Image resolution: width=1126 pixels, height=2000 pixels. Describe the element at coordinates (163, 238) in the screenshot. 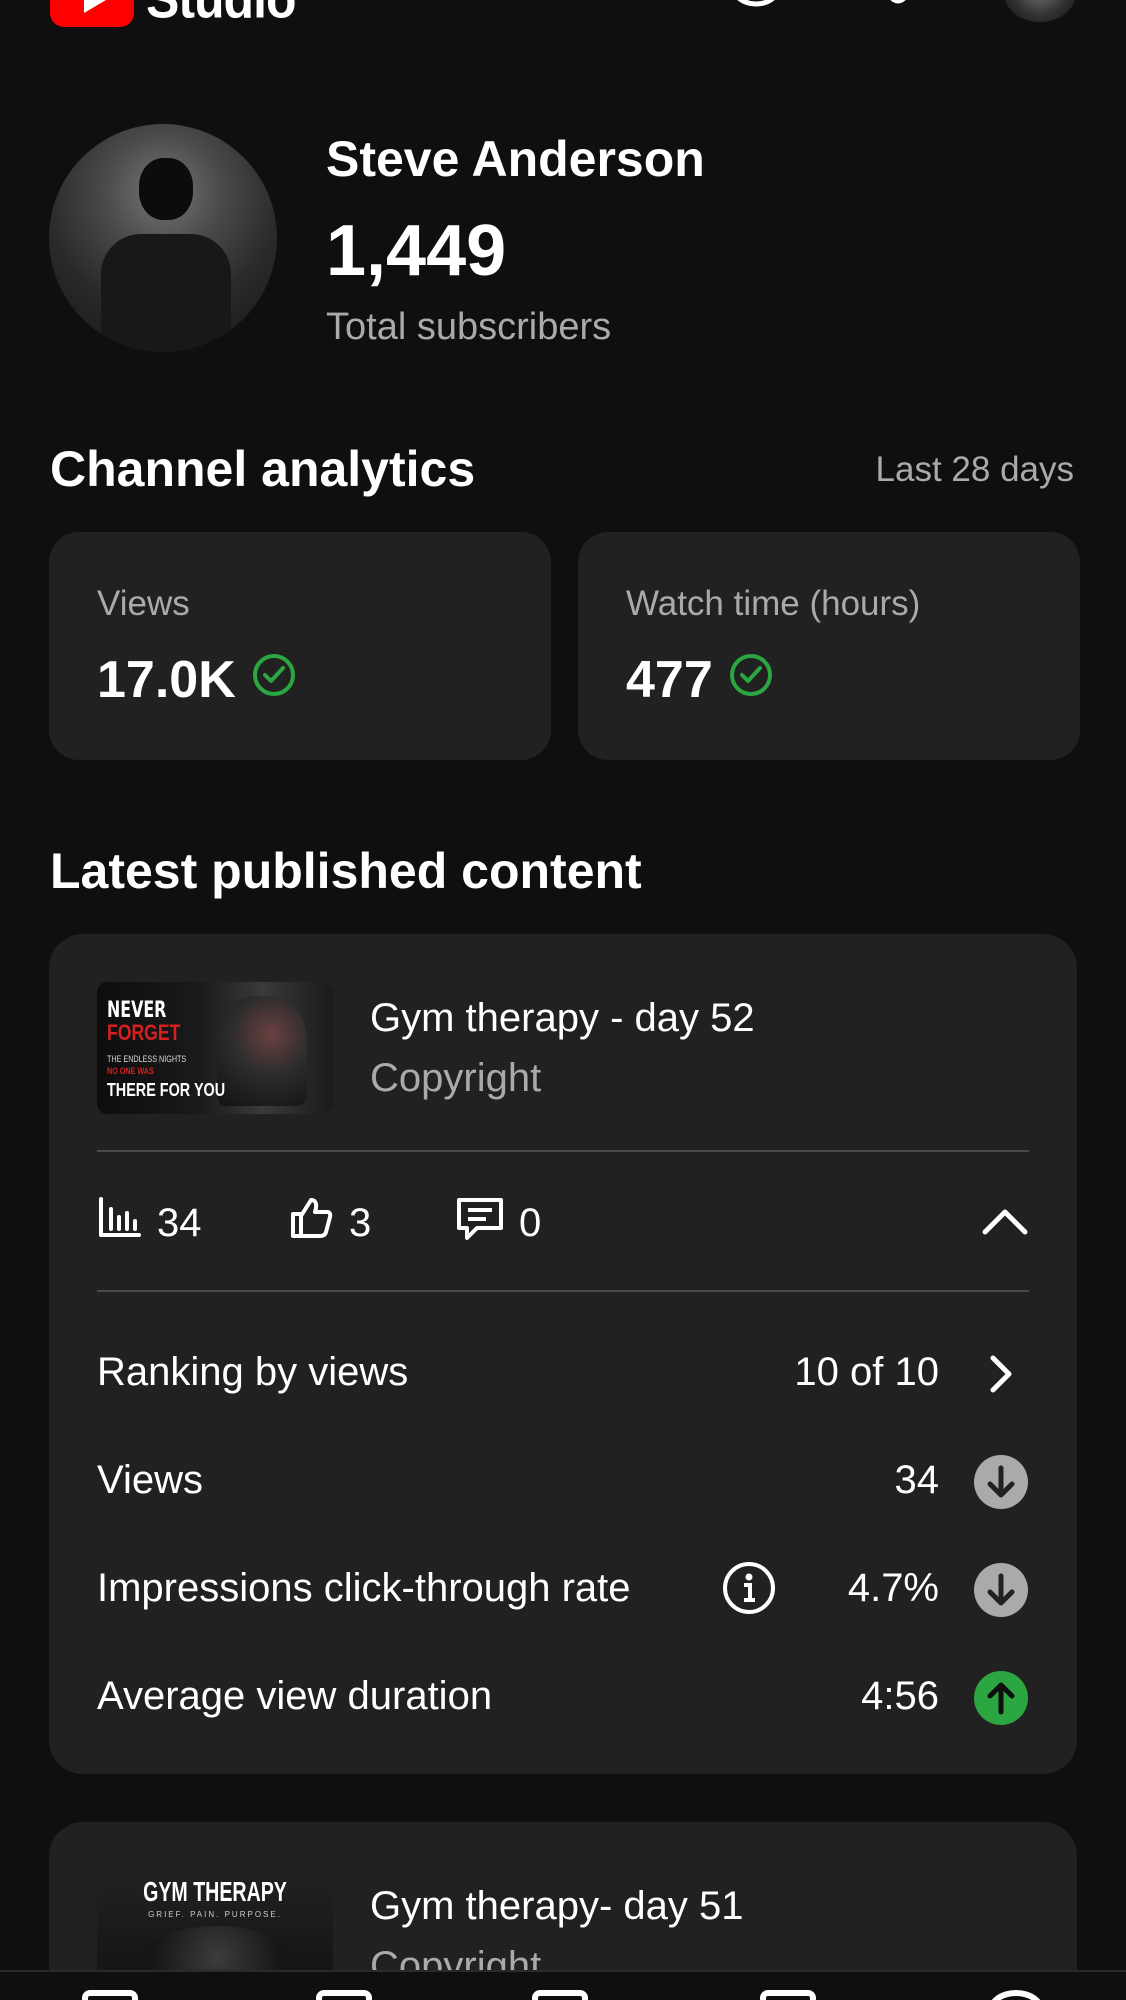

I see `channel-avatar` at that location.